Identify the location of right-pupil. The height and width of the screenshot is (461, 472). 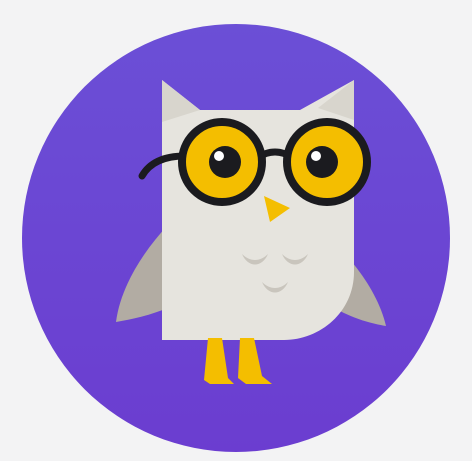
(322, 162).